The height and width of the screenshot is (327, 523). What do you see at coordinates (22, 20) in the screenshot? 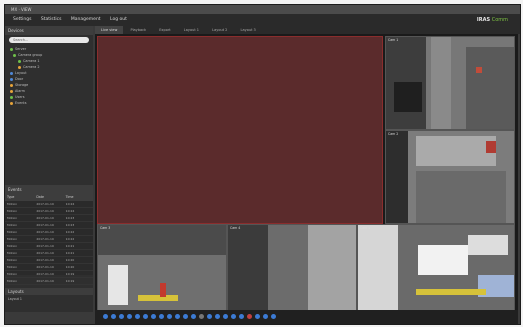
I see `menu-item-settings: Settings` at bounding box center [22, 20].